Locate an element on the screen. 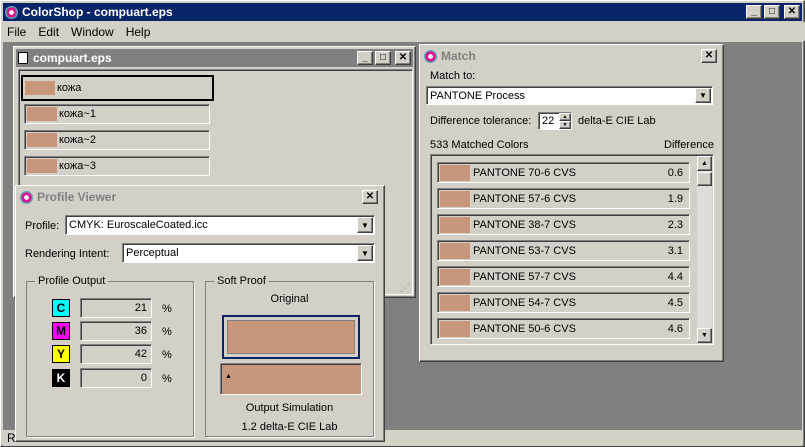  match-name: PANTONE 57-6 CVS is located at coordinates (524, 198).